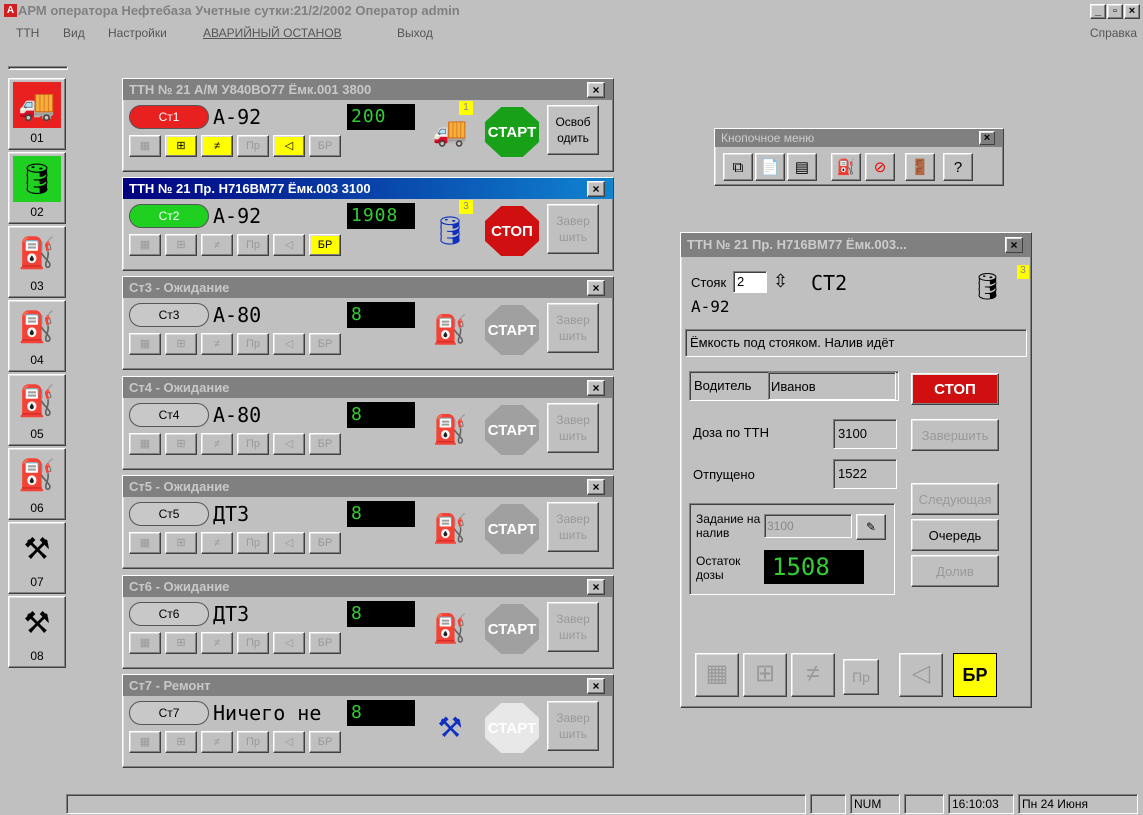 Image resolution: width=1143 pixels, height=815 pixels. What do you see at coordinates (780, 281) in the screenshot?
I see `stand-spin-button: ⇳` at bounding box center [780, 281].